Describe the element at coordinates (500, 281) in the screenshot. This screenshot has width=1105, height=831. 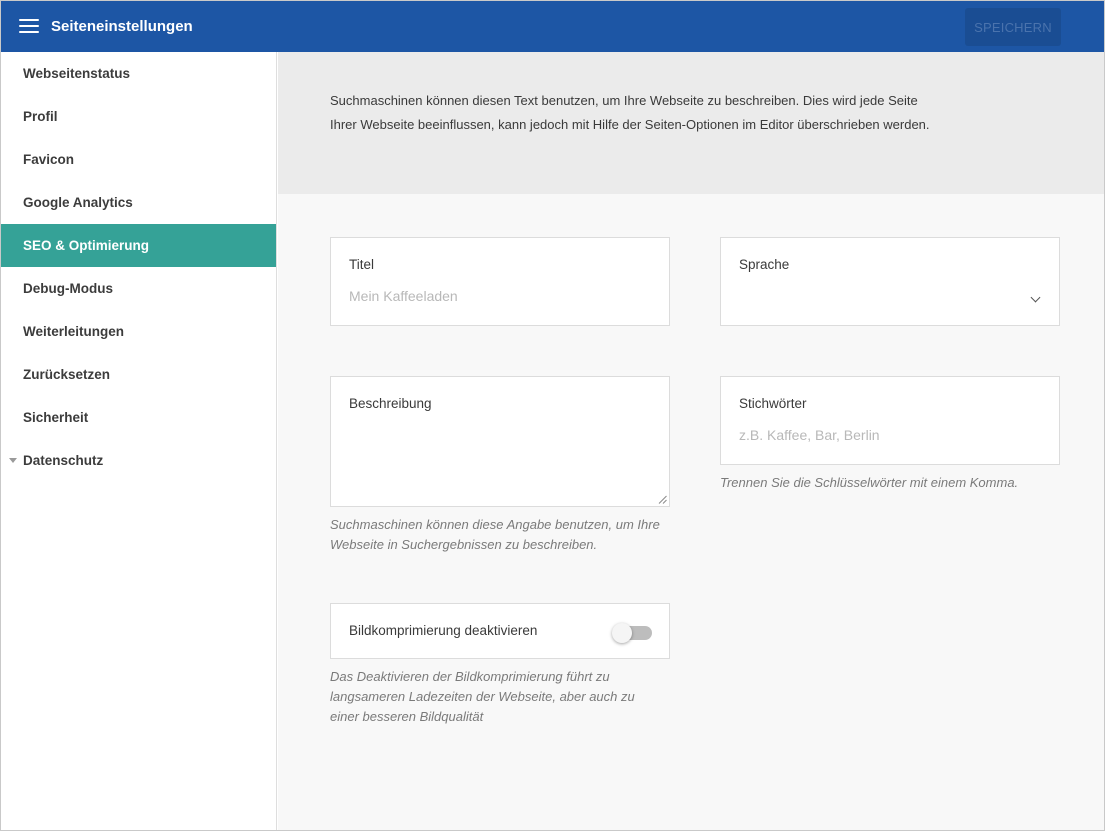
I see `title-card: Titel` at that location.